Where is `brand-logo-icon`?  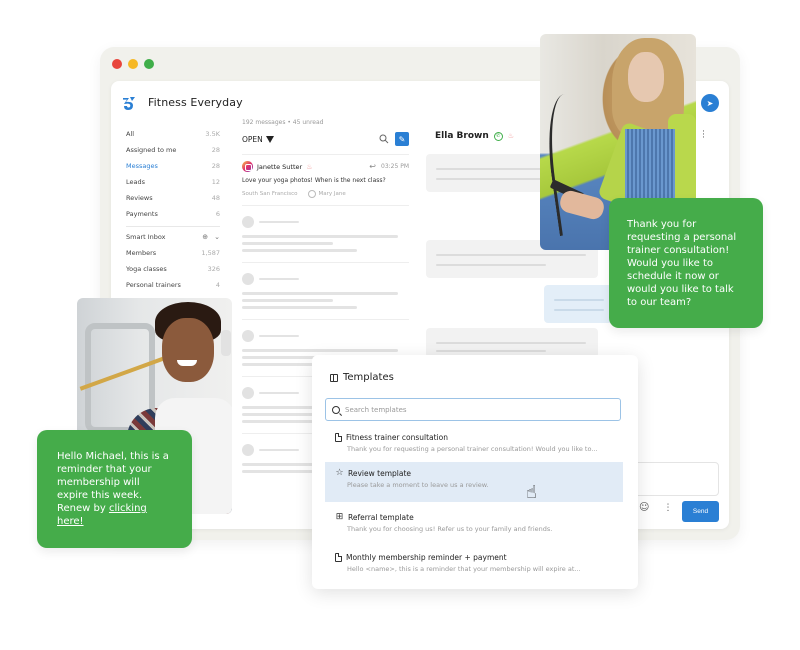
brand-logo-icon is located at coordinates (129, 103).